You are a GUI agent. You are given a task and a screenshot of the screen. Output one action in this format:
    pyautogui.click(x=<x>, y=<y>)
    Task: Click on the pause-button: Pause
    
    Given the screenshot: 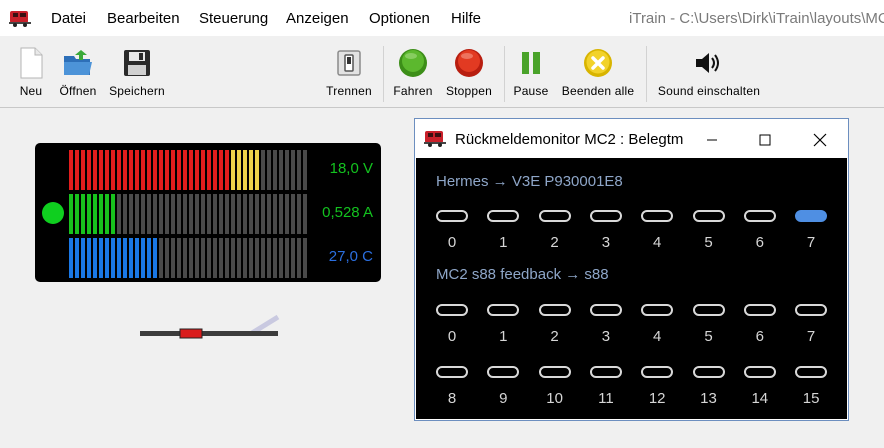 What is the action you would take?
    pyautogui.click(x=531, y=72)
    